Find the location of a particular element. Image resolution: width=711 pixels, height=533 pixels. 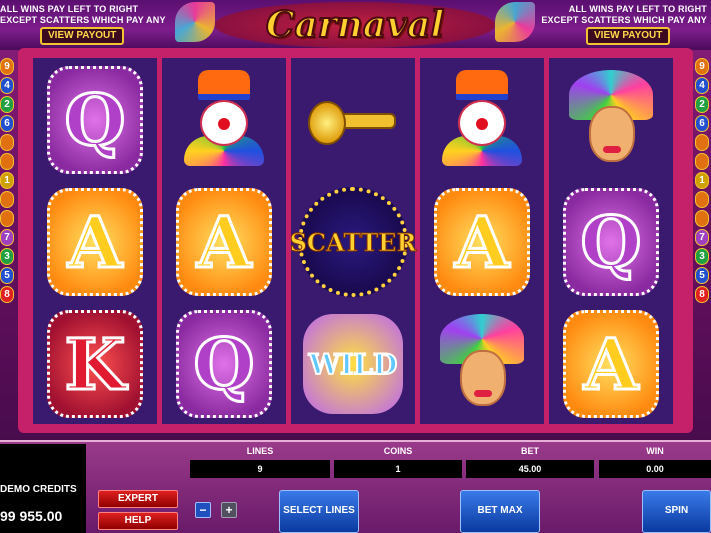

decrease-coins-button: − is located at coordinates (203, 510).